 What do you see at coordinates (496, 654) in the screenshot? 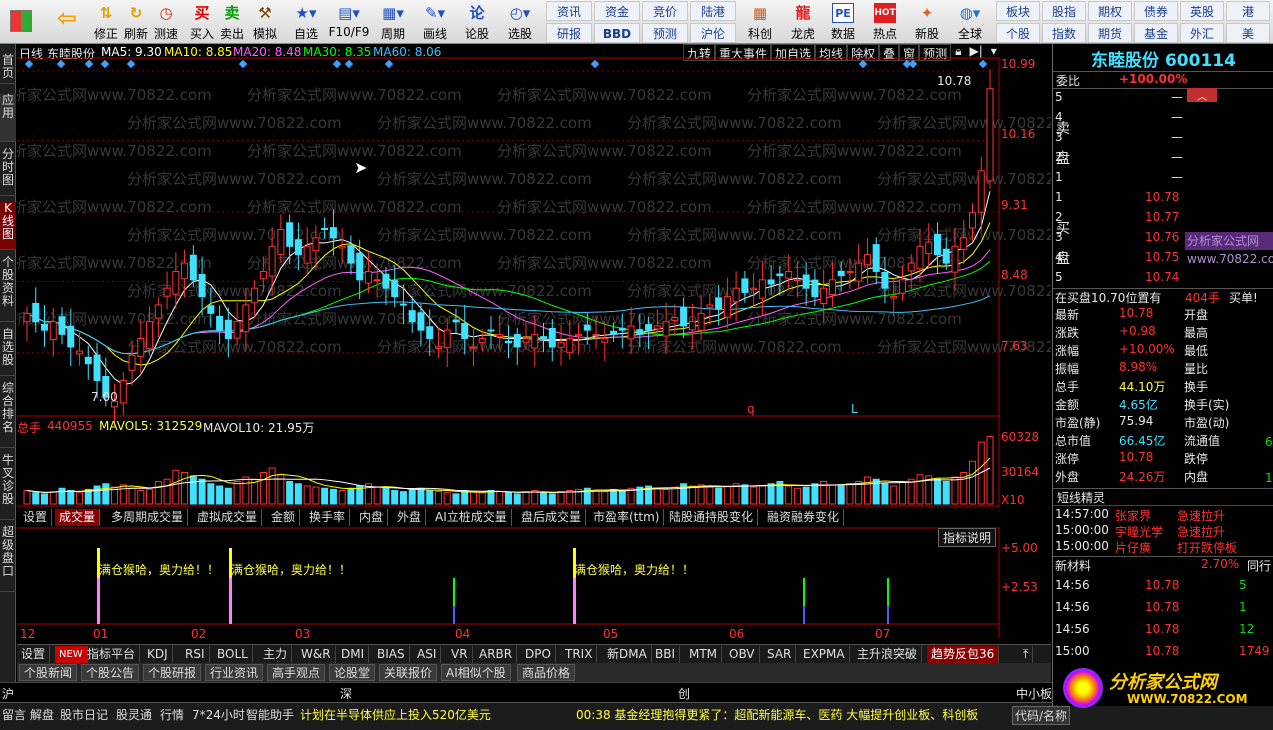
I see `ind-arbr: ARBR` at bounding box center [496, 654].